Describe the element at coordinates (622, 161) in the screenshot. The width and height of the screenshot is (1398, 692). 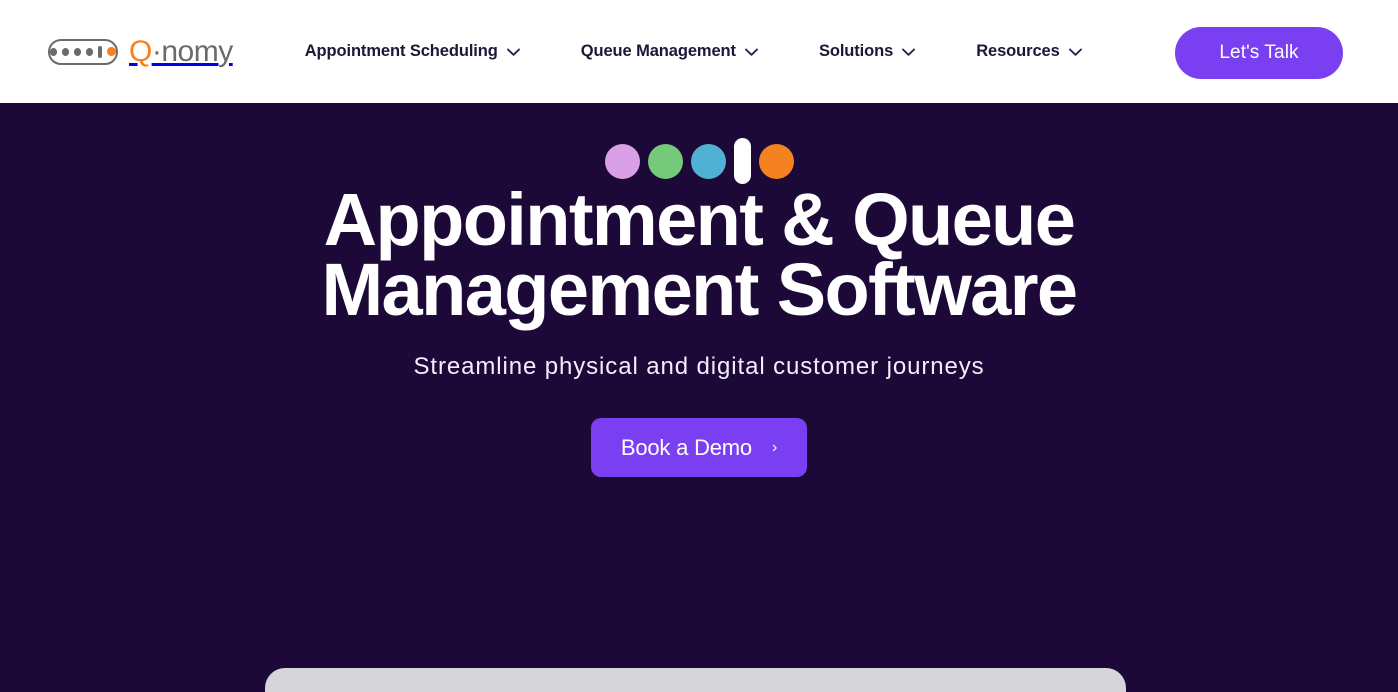
I see `hero-dot-violet` at that location.